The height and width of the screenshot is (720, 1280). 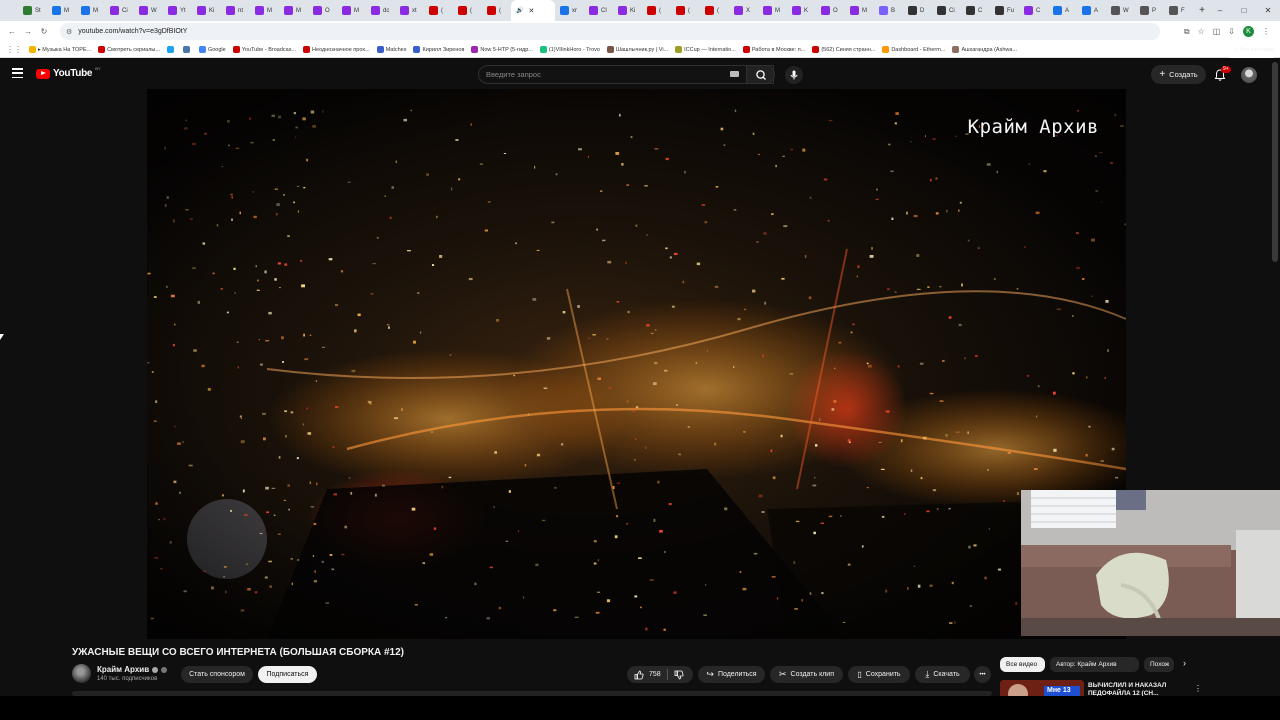 I want to click on thumbs-down-icon, so click(x=679, y=675).